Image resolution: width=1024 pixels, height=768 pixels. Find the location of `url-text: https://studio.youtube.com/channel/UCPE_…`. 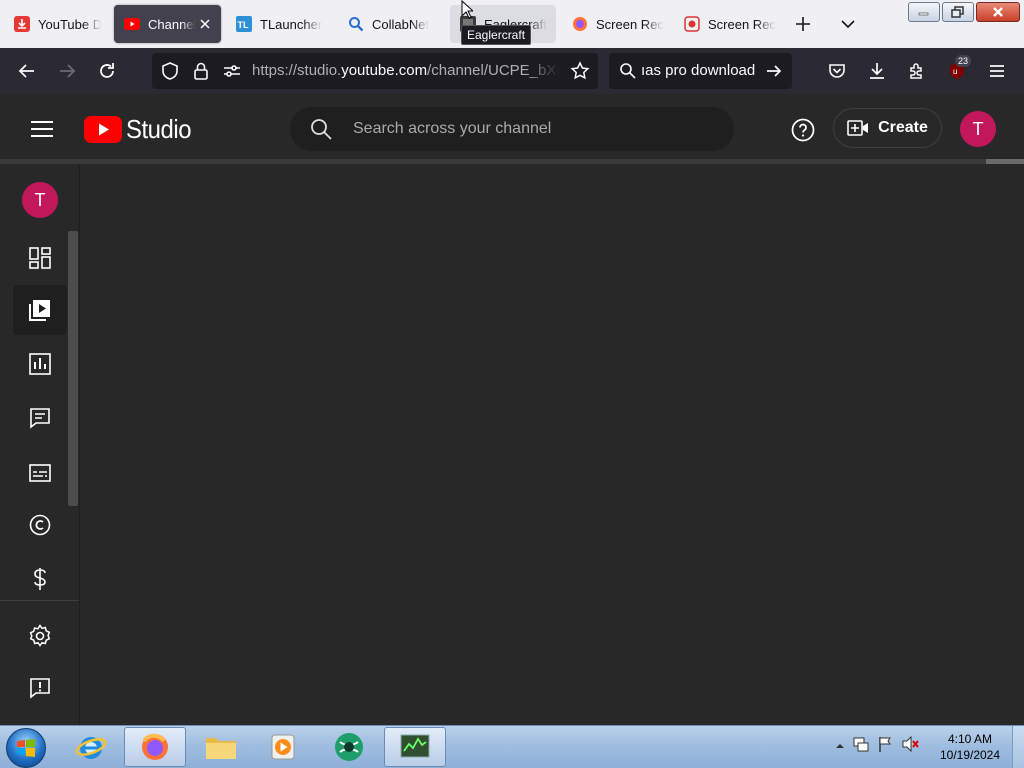

url-text: https://studio.youtube.com/channel/UCPE_… is located at coordinates (406, 70).